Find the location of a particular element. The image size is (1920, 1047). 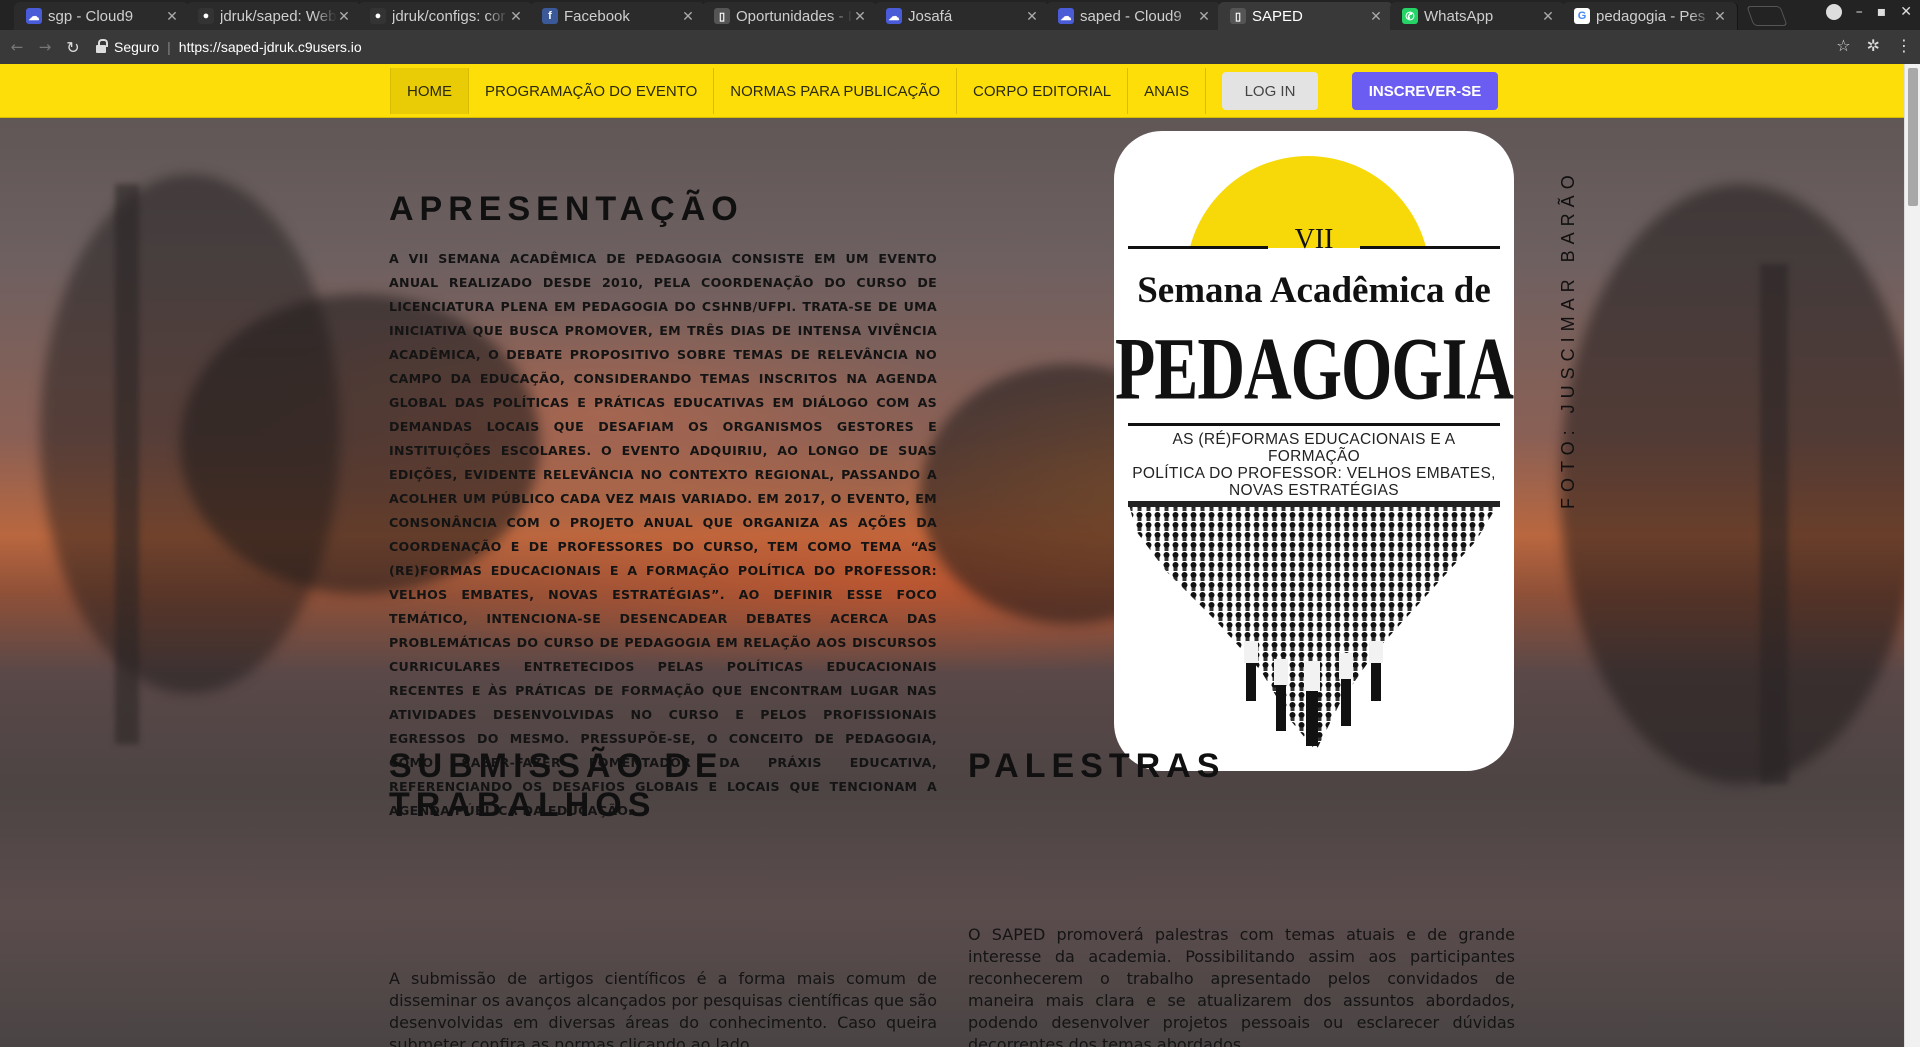

tab-title: saped - Cloud9 is located at coordinates (1131, 16).